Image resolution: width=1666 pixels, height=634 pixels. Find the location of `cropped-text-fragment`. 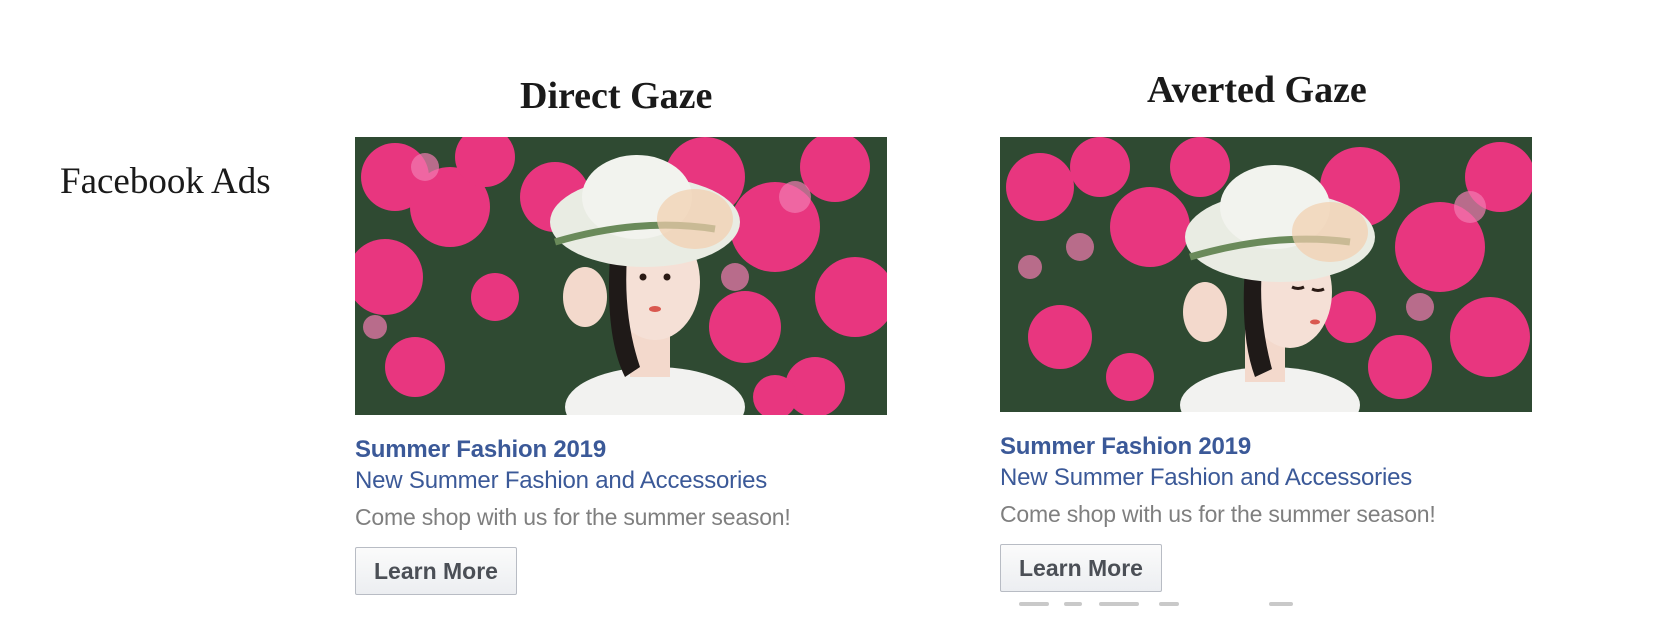

cropped-text-fragment is located at coordinates (1156, 604).